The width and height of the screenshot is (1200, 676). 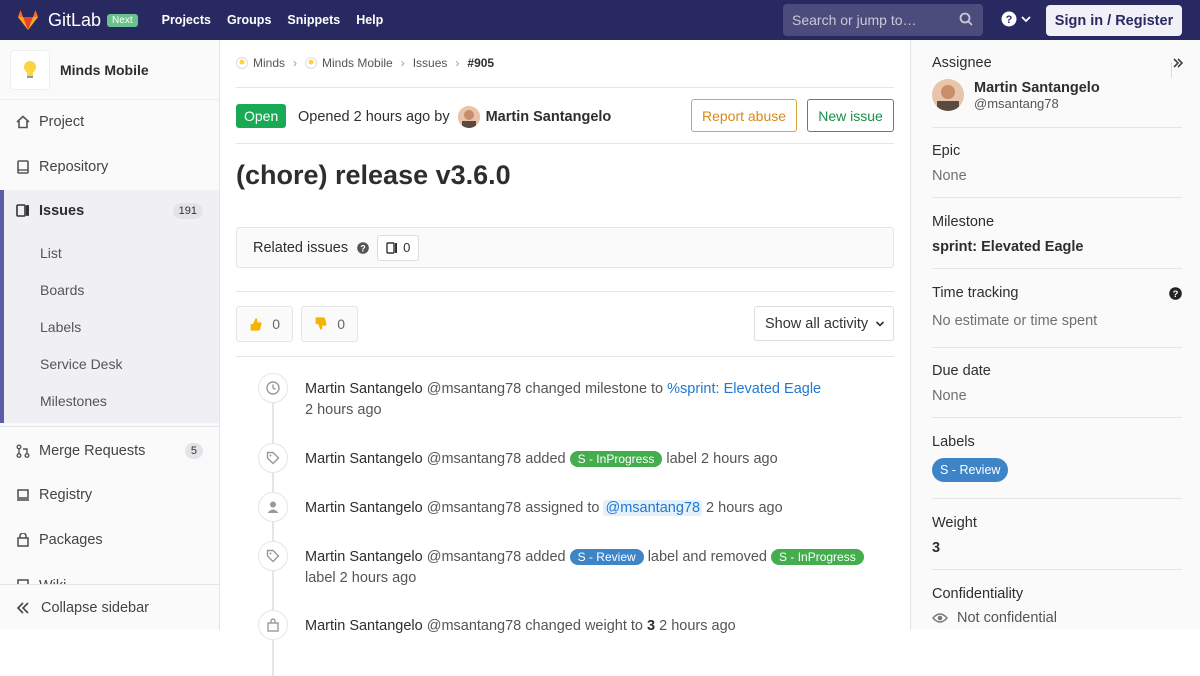 What do you see at coordinates (1016, 19) in the screenshot?
I see `help-dropdown: ?` at bounding box center [1016, 19].